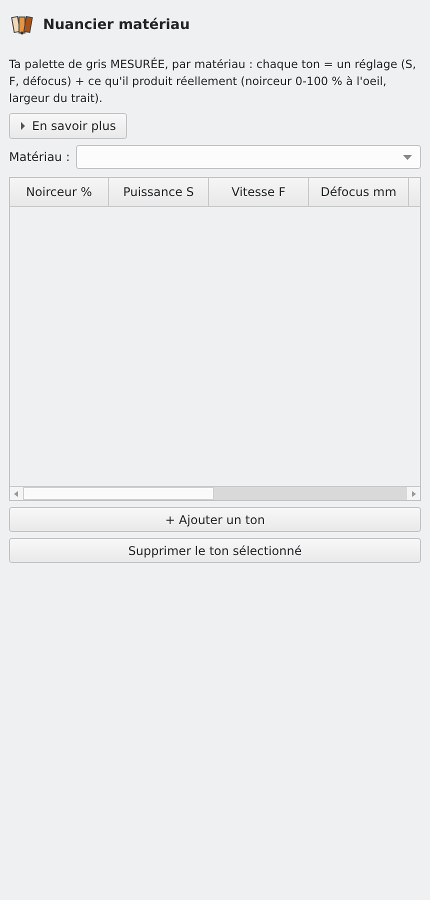  Describe the element at coordinates (213, 81) in the screenshot. I see `description-text: Ta palette de gris MESURÉE, par matériau : chaque ton = un réglage (S, F, défocus) + ce qu'il produit réellement (noirceur 0-100 % à l'oeil, largeur du trait).` at that location.